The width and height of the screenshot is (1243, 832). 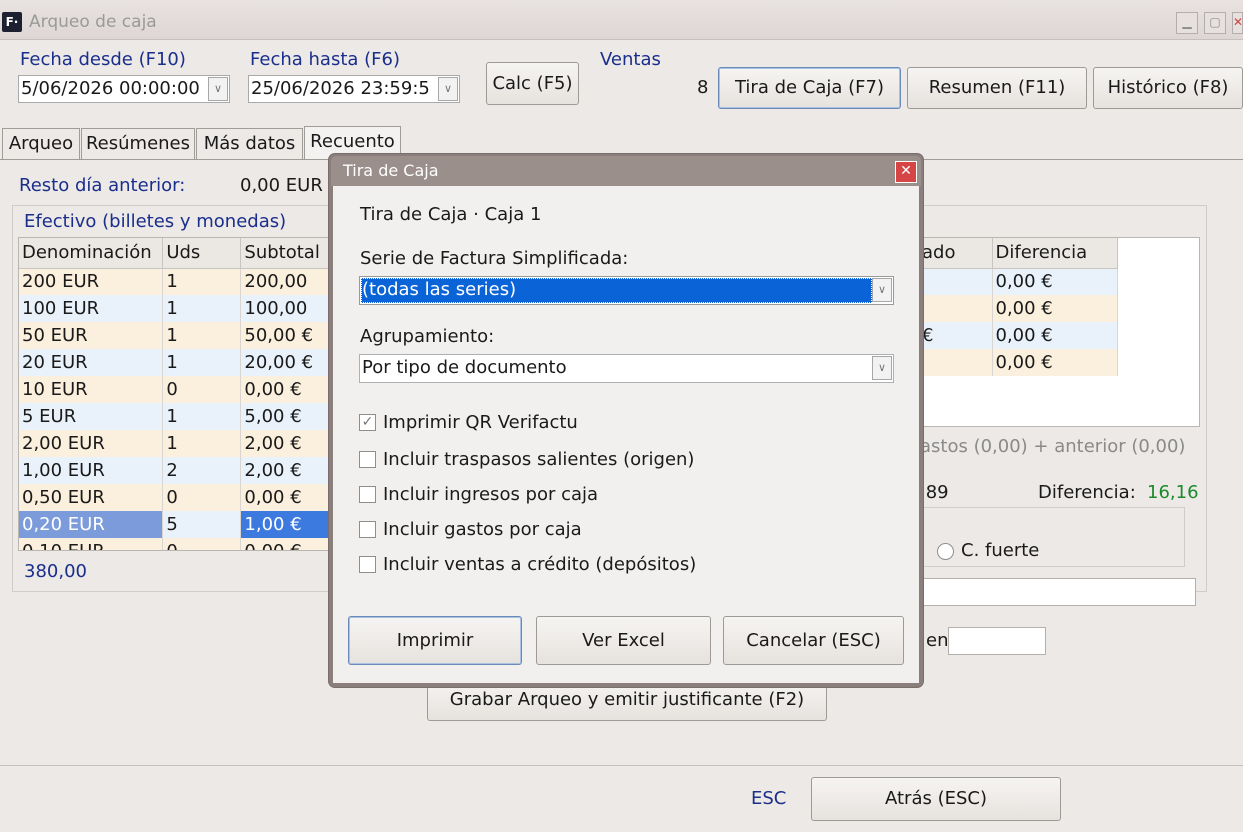 I want to click on table-row: 0,10 EUR00,00 €, so click(x=174, y=544).